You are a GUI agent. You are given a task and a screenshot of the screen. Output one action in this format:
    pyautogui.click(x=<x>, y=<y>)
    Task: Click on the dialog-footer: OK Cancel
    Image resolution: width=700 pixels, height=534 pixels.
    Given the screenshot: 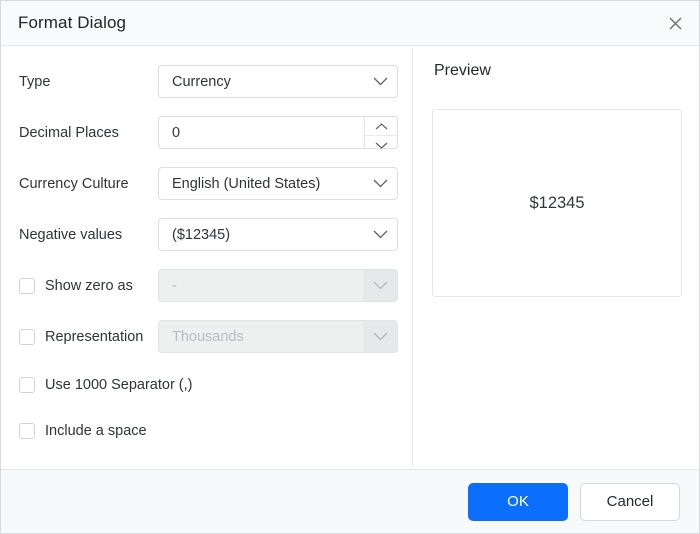 What is the action you would take?
    pyautogui.click(x=350, y=501)
    